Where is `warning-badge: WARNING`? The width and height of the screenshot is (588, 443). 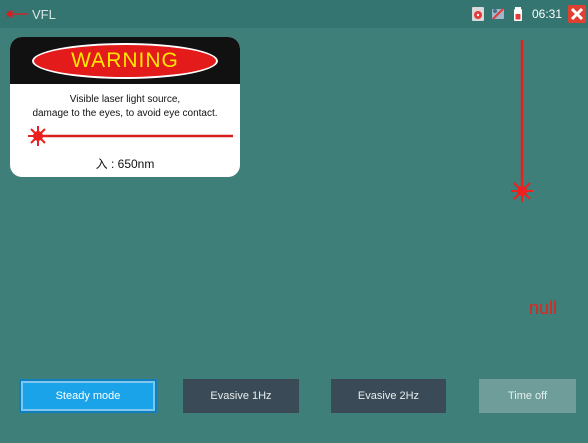 warning-badge: WARNING is located at coordinates (125, 61).